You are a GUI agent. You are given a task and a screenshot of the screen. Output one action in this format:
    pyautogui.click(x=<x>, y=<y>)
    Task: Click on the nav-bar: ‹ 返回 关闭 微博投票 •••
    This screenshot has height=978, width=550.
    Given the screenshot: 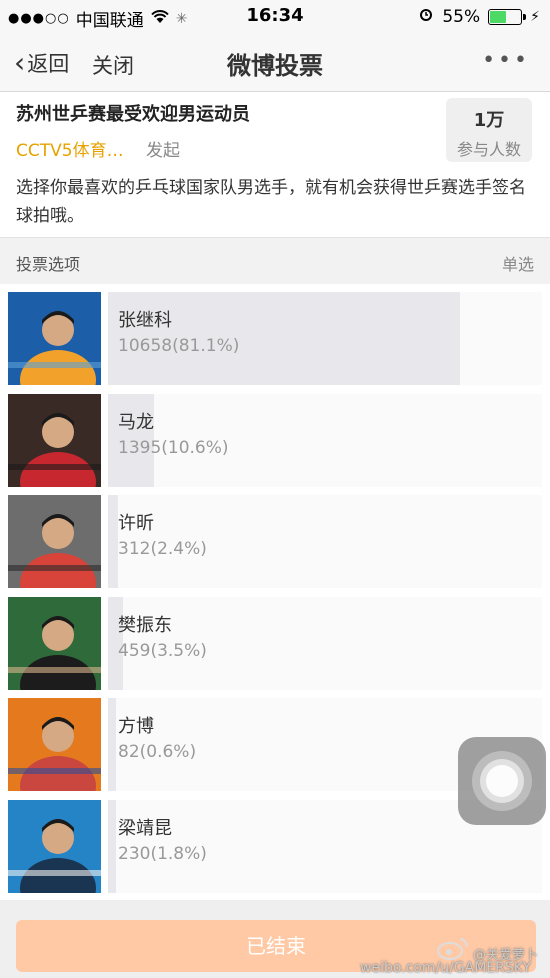 What is the action you would take?
    pyautogui.click(x=275, y=62)
    